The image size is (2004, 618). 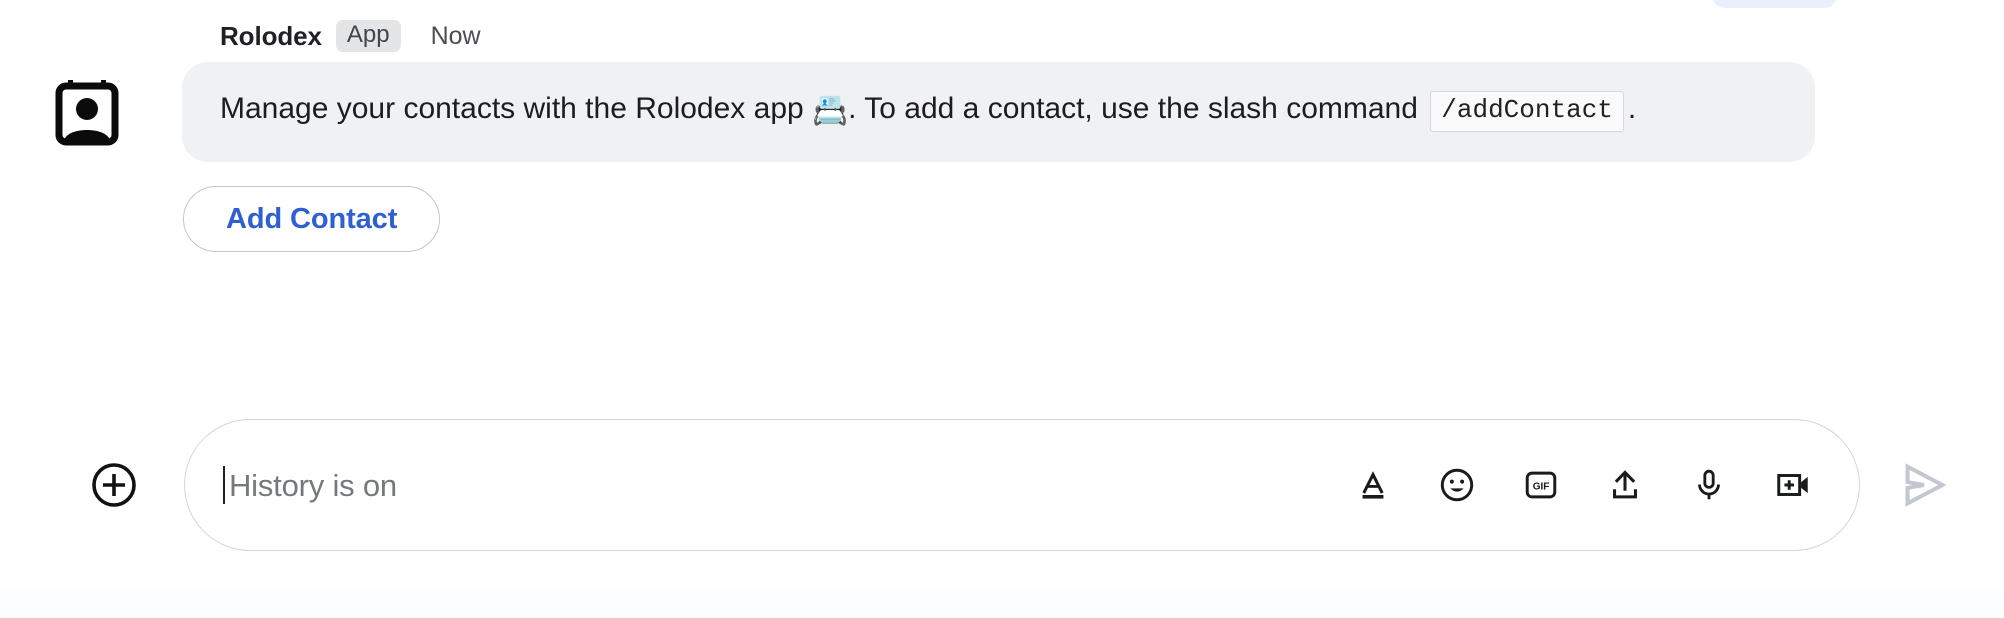 What do you see at coordinates (1709, 485) in the screenshot?
I see `microphone-icon` at bounding box center [1709, 485].